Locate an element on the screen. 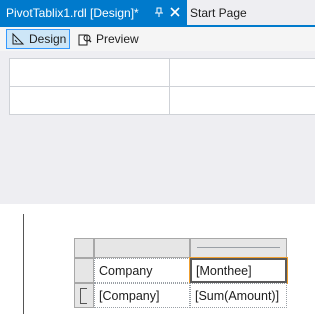  cell-text: [Monthee] is located at coordinates (224, 270).